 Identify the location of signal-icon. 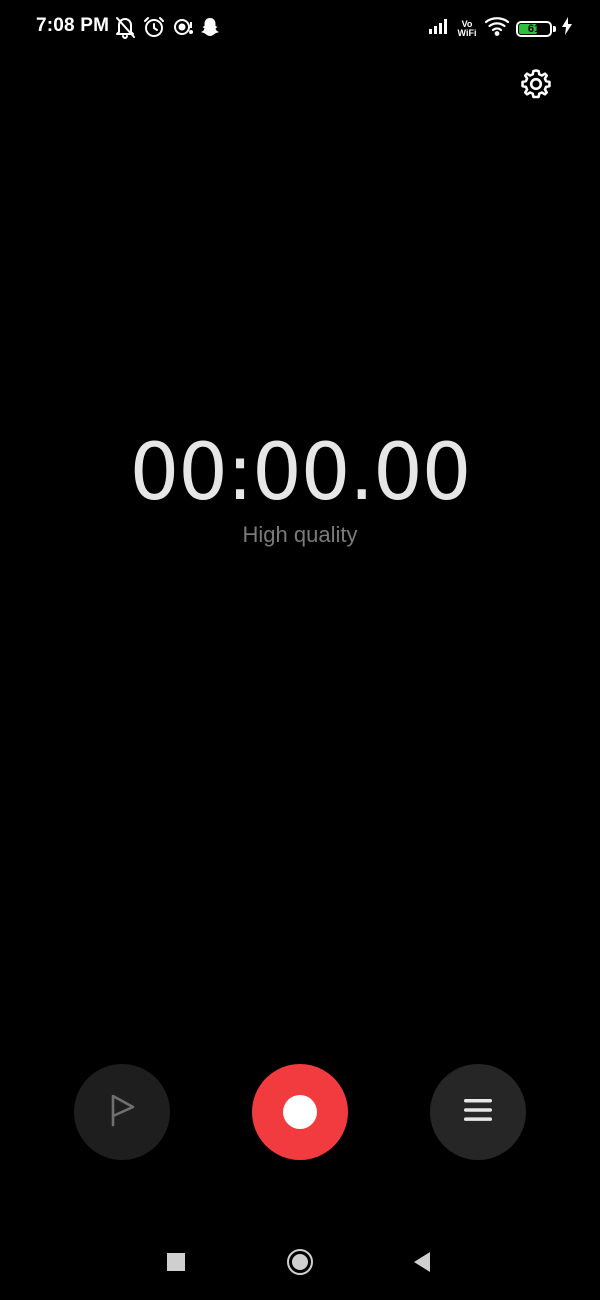
(439, 28).